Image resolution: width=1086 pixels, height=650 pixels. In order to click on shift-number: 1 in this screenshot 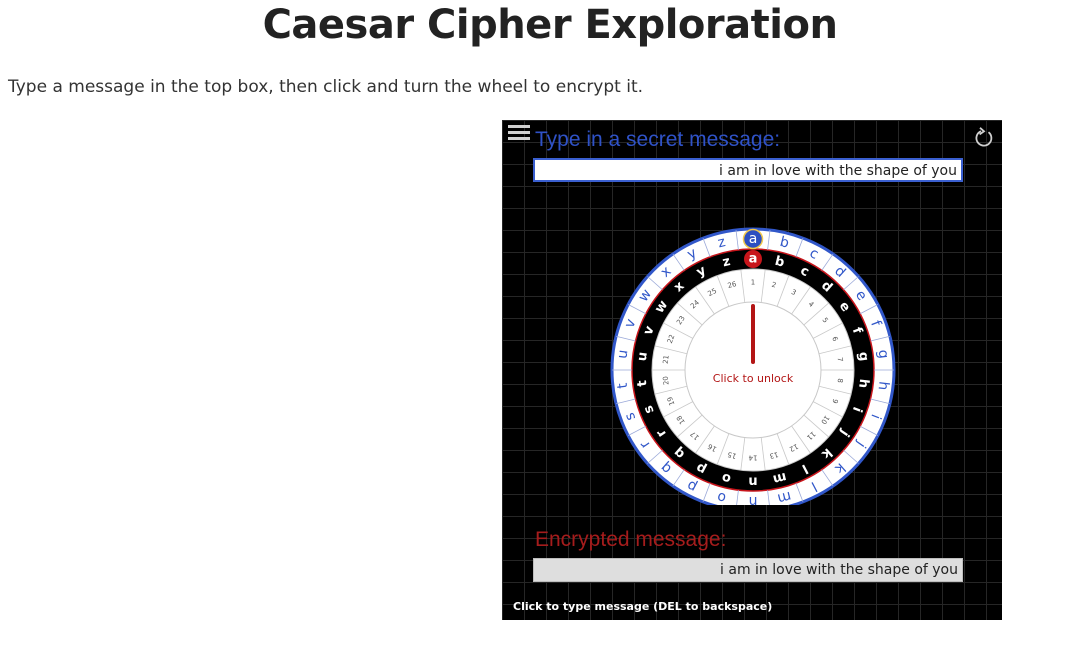, I will do `click(753, 283)`.